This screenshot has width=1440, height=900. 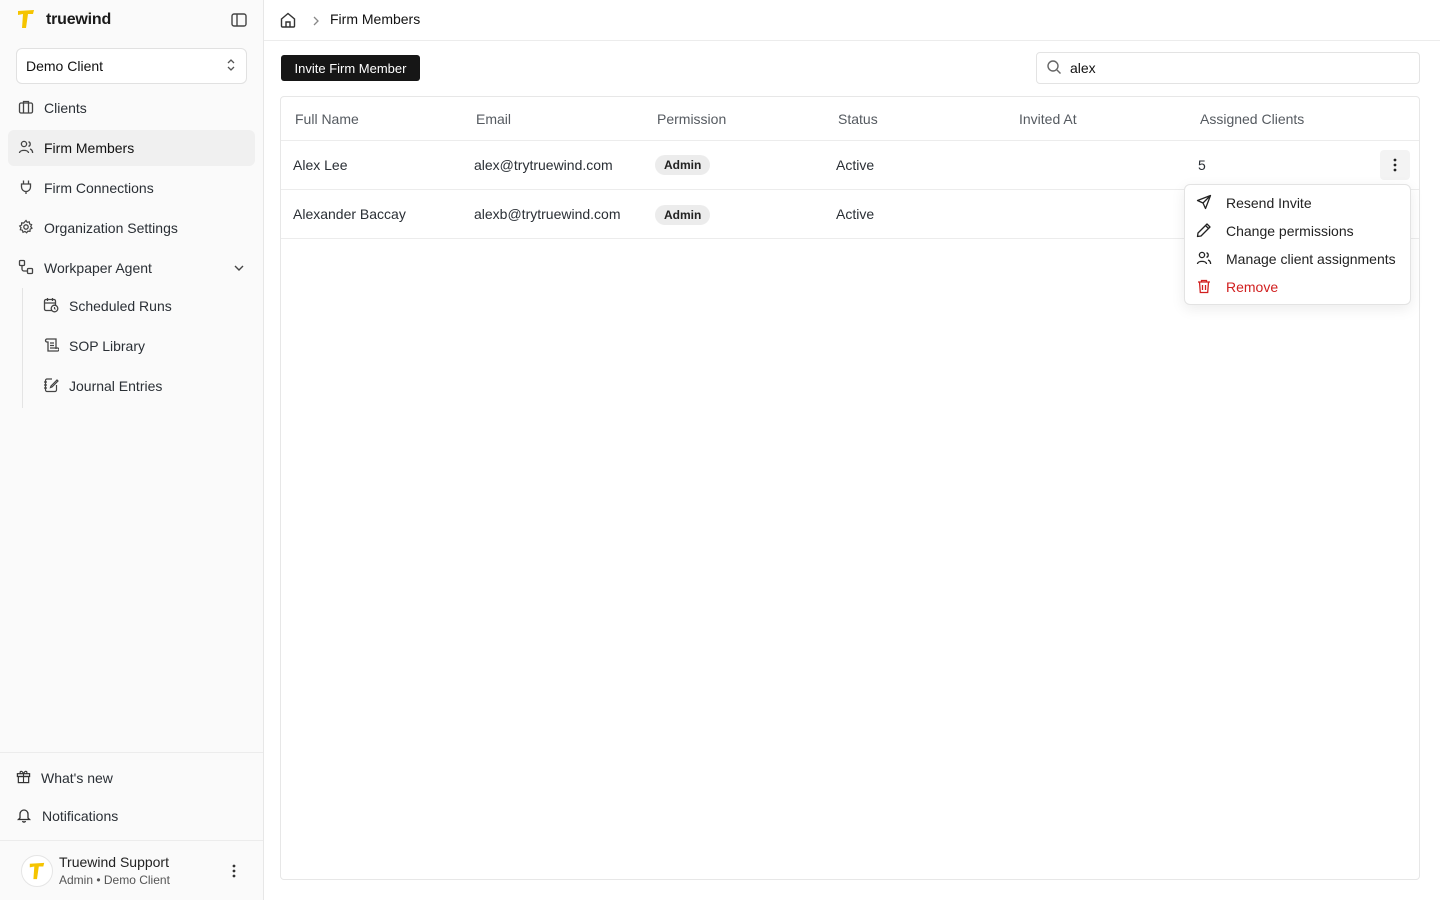 What do you see at coordinates (26, 228) in the screenshot?
I see `gear-icon` at bounding box center [26, 228].